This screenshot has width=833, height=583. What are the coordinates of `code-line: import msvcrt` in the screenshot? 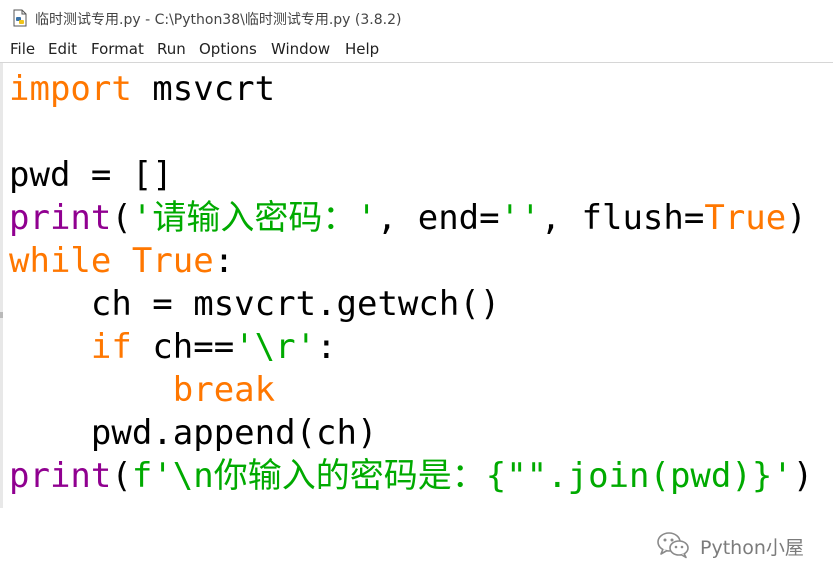 It's located at (411, 89).